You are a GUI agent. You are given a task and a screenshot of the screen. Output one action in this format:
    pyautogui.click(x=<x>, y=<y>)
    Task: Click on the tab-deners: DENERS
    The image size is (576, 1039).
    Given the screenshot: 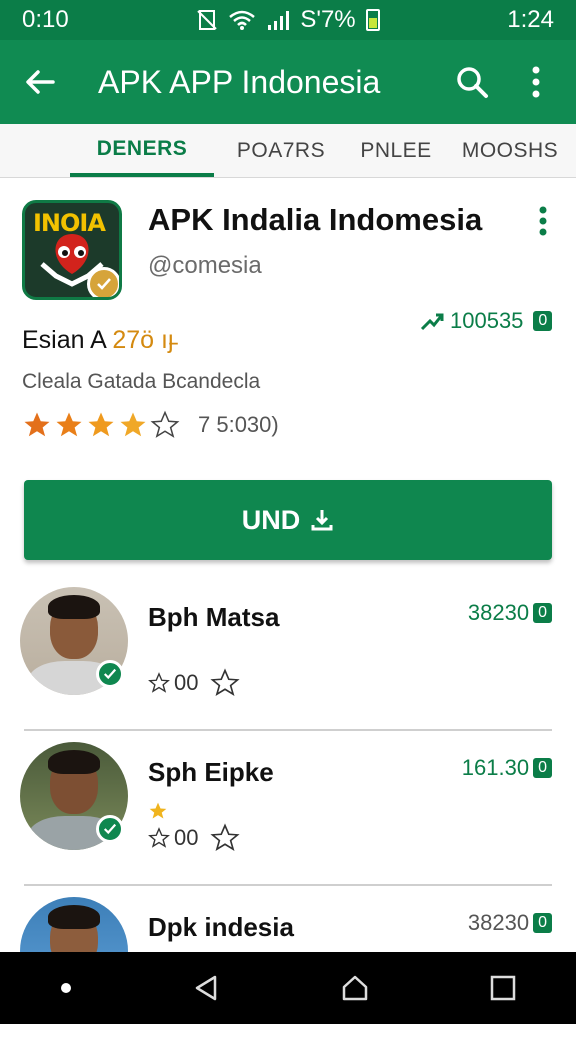 What is the action you would take?
    pyautogui.click(x=142, y=150)
    